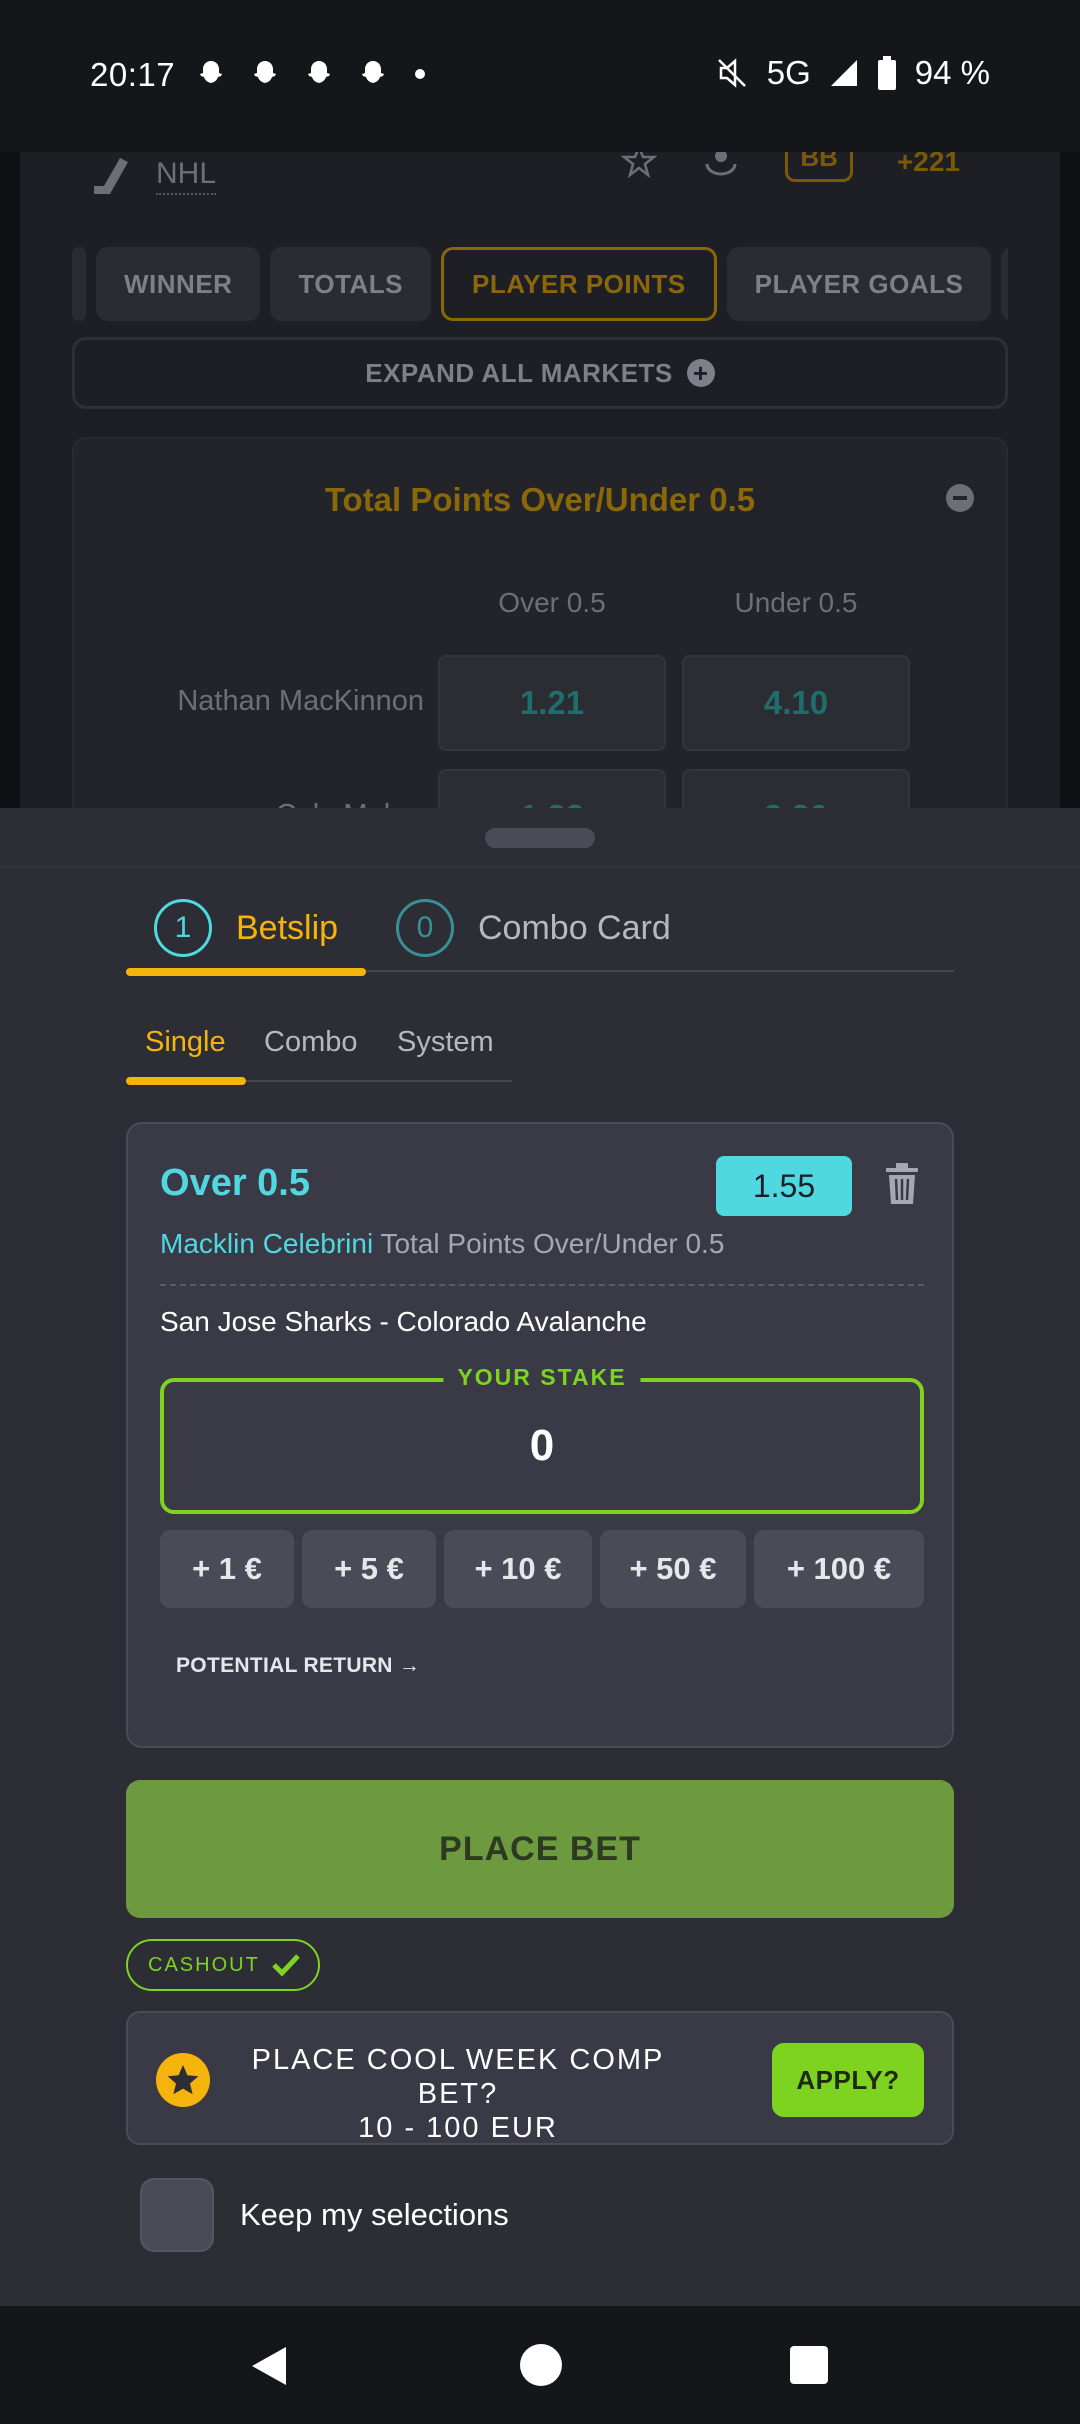  I want to click on league-row: NHL, so click(153, 176).